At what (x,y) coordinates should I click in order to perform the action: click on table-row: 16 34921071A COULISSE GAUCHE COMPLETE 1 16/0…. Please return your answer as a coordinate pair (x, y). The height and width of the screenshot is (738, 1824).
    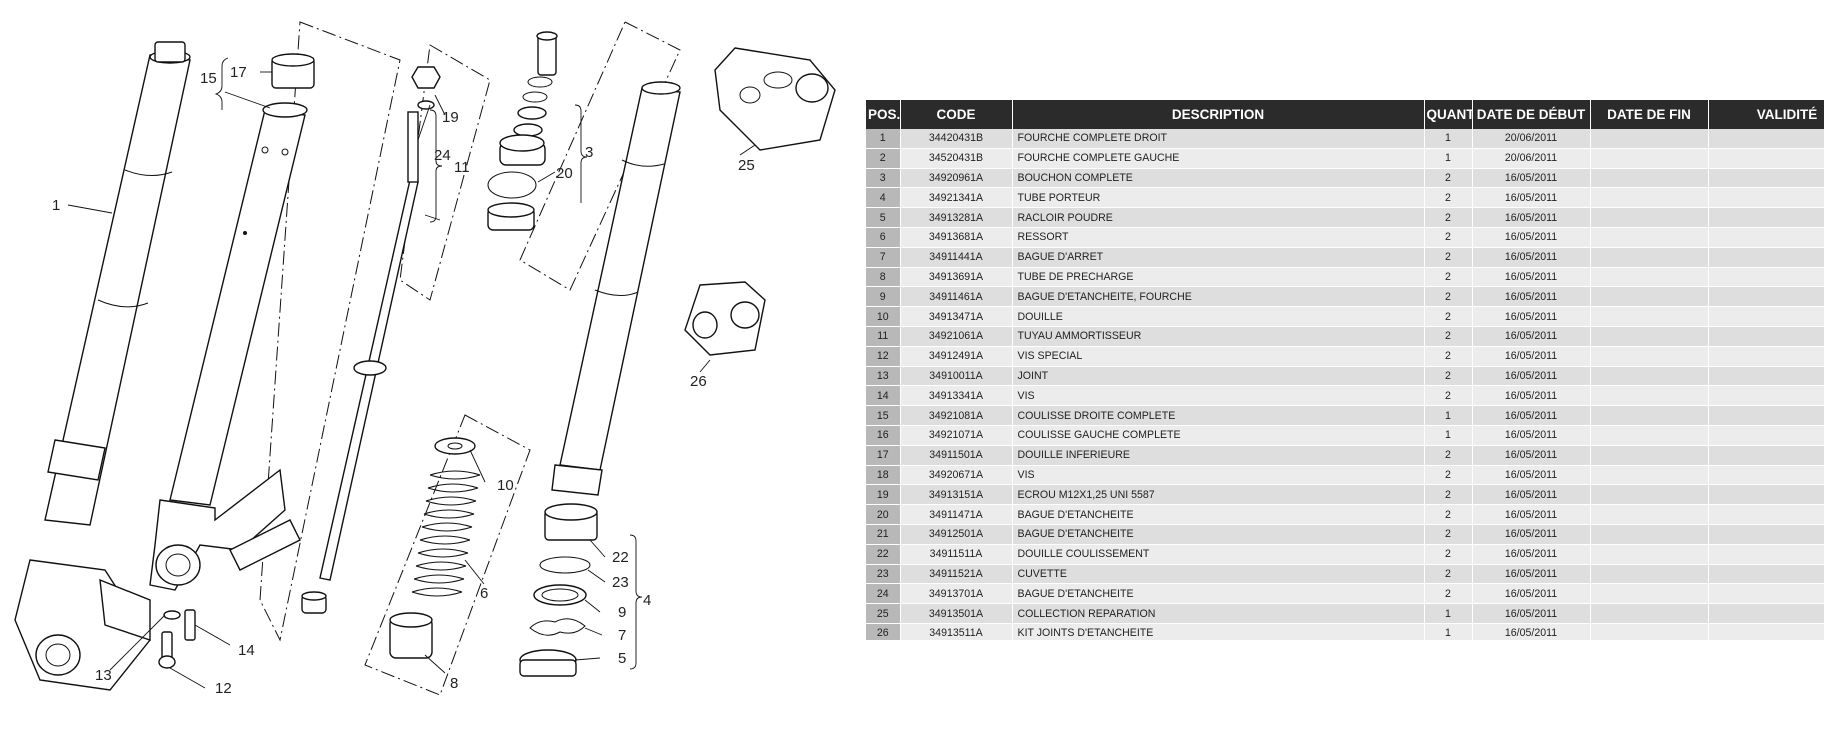
    Looking at the image, I should click on (1345, 435).